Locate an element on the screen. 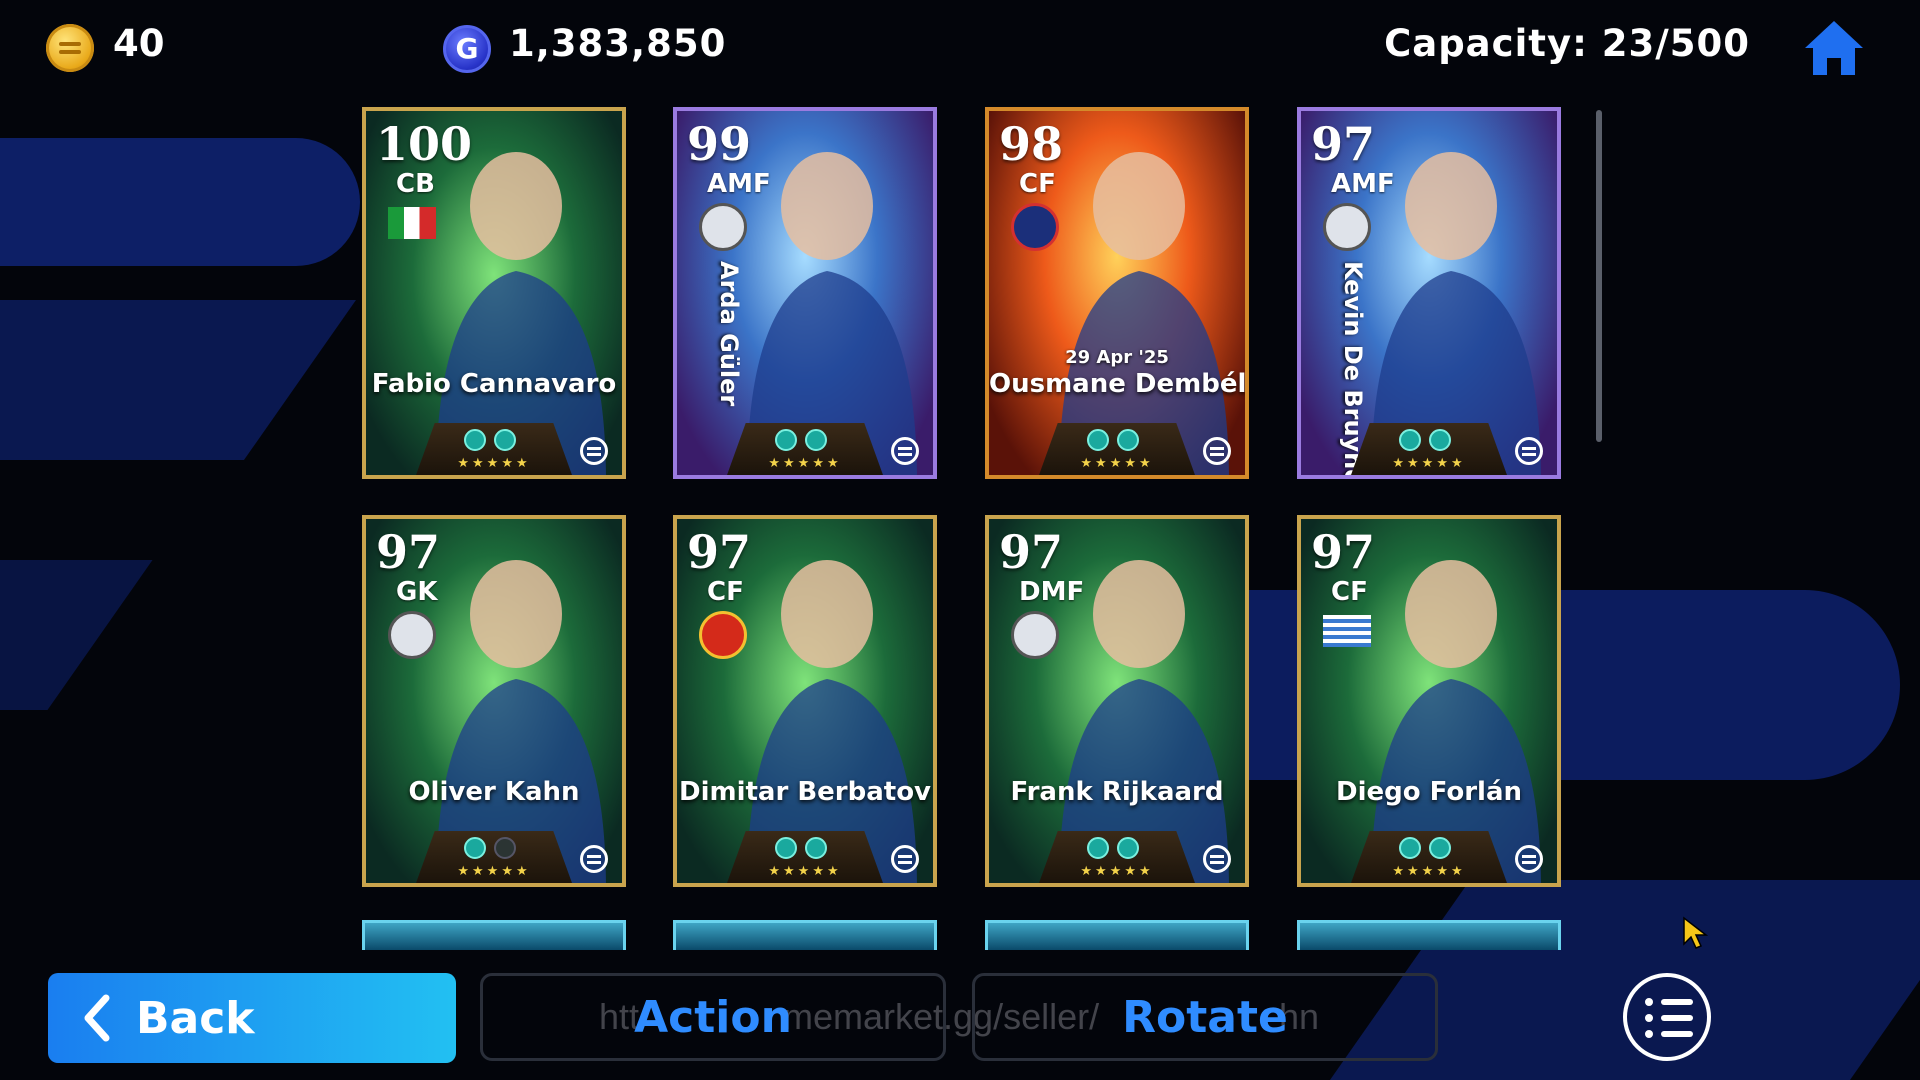  action-label: Action is located at coordinates (713, 1017).